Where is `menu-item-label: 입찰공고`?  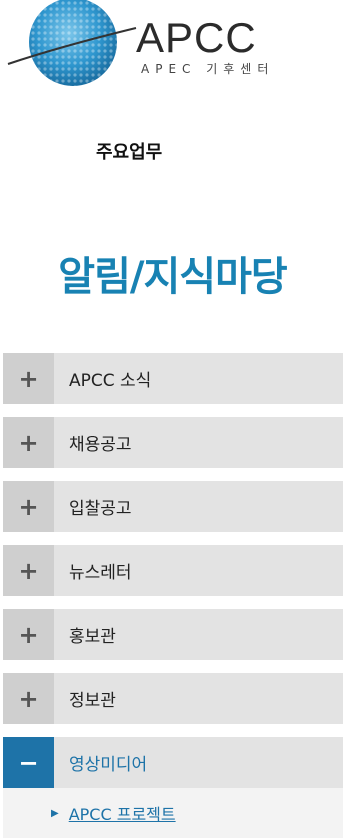 menu-item-label: 입찰공고 is located at coordinates (100, 509).